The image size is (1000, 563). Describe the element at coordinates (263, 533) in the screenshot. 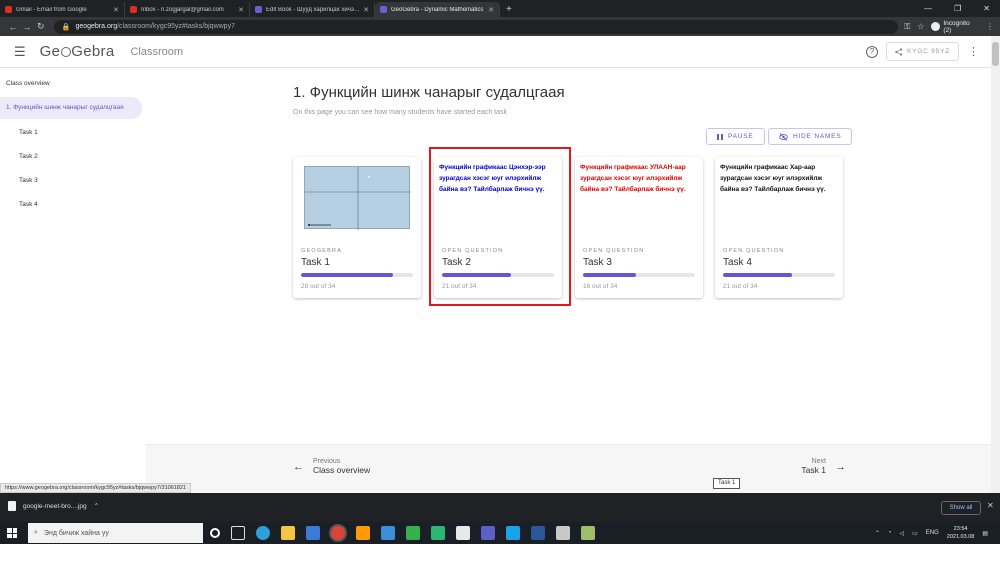

I see `edge-icon` at that location.